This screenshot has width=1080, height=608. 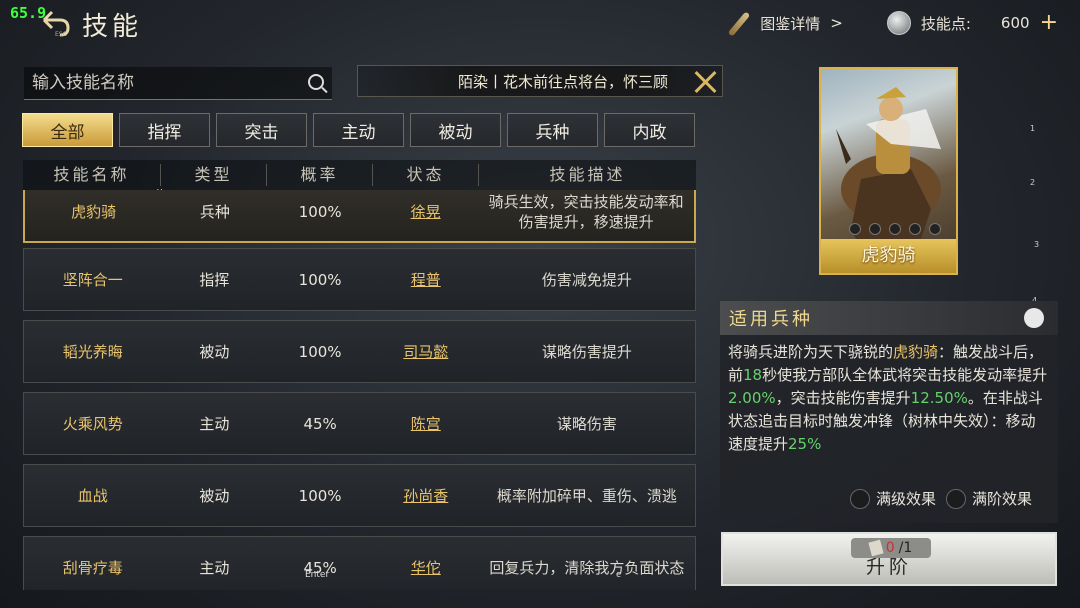 I want to click on chevron-right-icon: >, so click(x=836, y=23).